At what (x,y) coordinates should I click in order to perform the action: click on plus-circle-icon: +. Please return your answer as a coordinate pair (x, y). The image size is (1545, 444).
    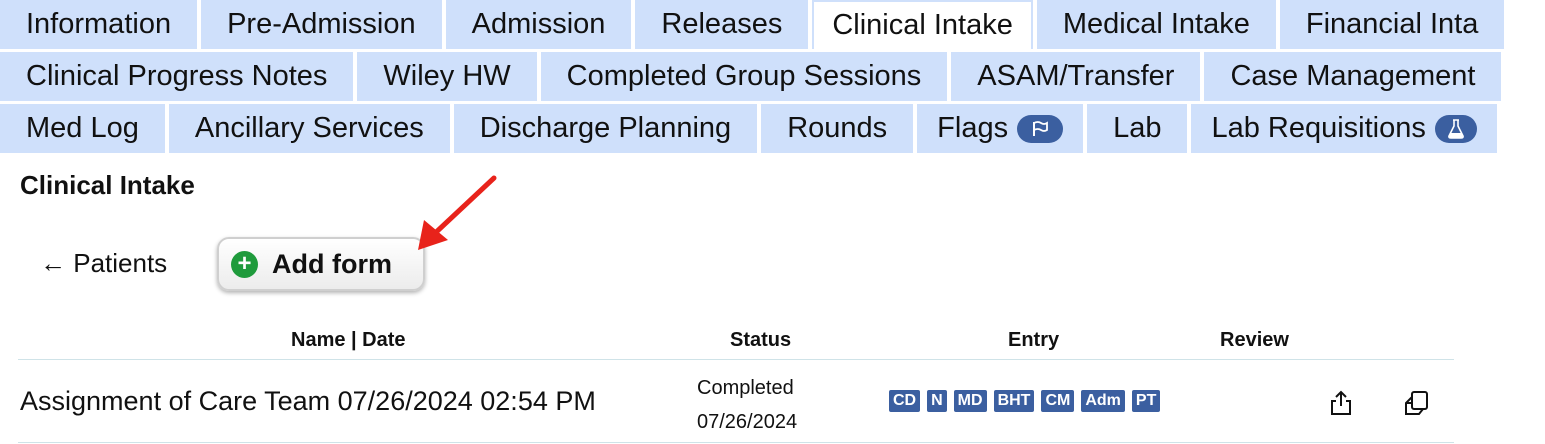
    Looking at the image, I should click on (244, 264).